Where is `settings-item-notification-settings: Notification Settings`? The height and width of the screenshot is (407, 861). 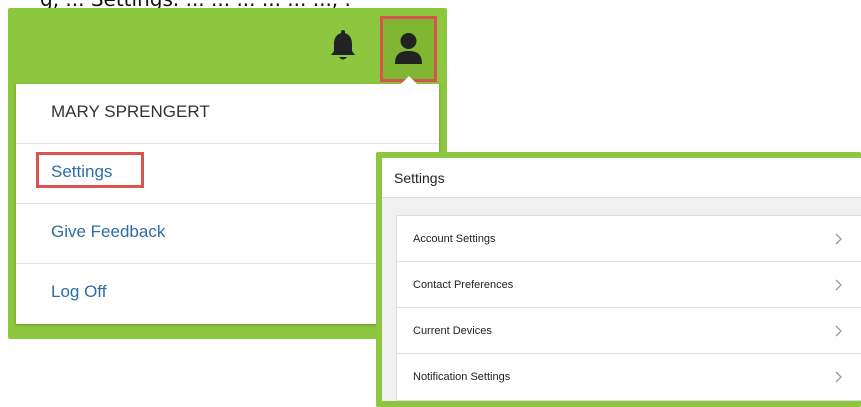
settings-item-notification-settings: Notification Settings is located at coordinates (629, 377).